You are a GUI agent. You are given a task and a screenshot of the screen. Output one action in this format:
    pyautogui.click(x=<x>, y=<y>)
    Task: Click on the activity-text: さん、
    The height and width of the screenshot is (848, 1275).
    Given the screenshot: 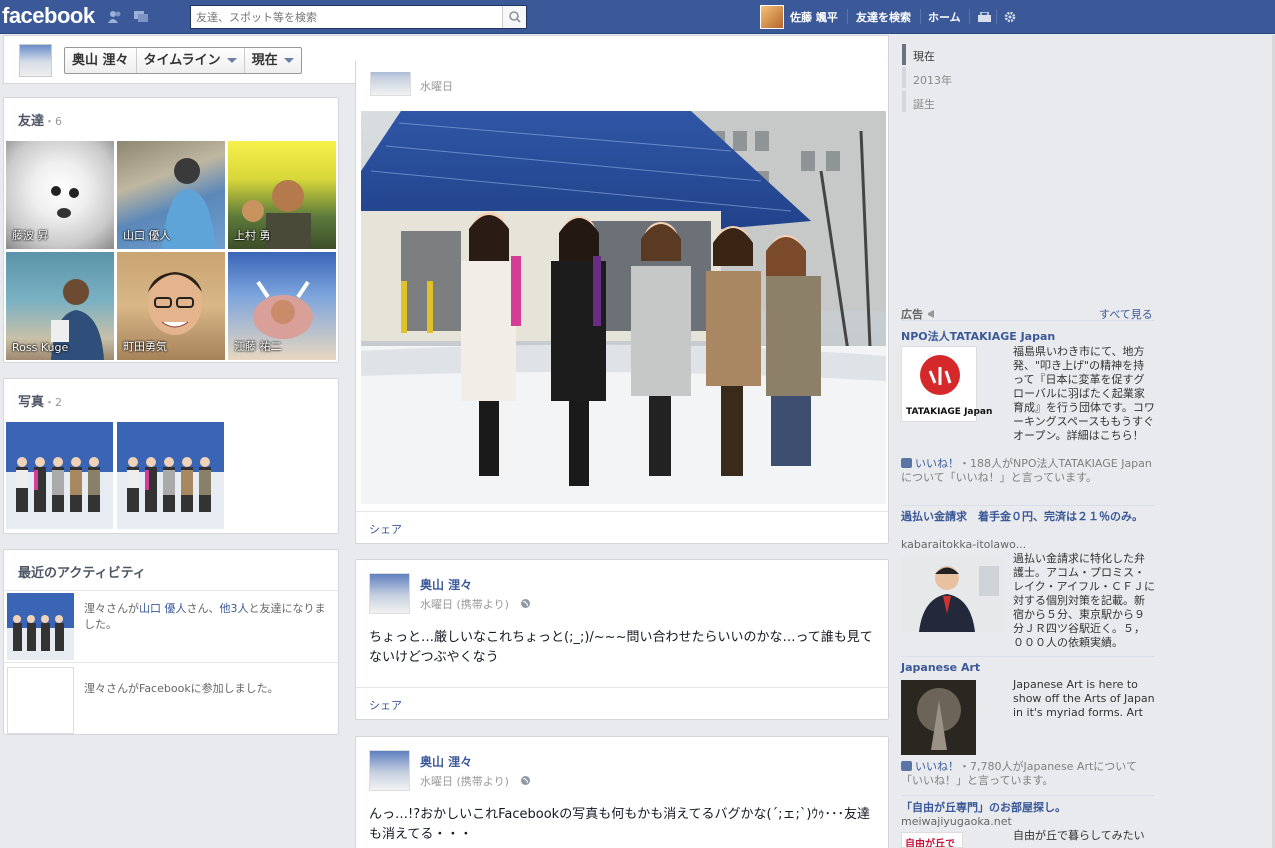 What is the action you would take?
    pyautogui.click(x=203, y=608)
    